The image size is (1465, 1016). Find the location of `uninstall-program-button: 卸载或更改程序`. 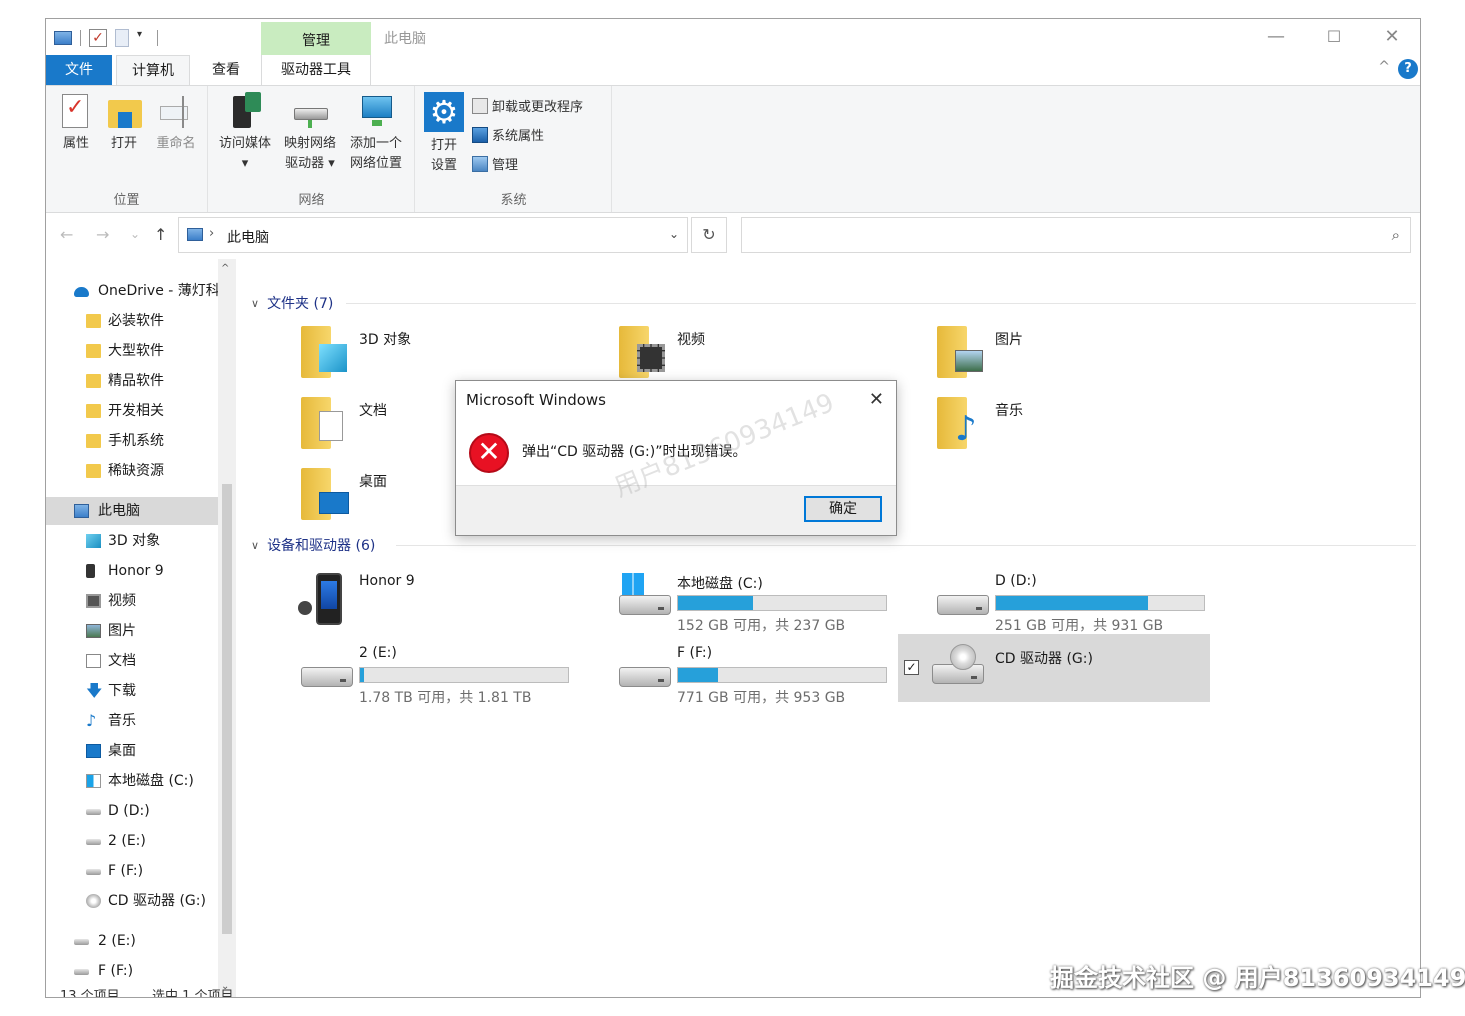

uninstall-program-button: 卸载或更改程序 is located at coordinates (527, 105).